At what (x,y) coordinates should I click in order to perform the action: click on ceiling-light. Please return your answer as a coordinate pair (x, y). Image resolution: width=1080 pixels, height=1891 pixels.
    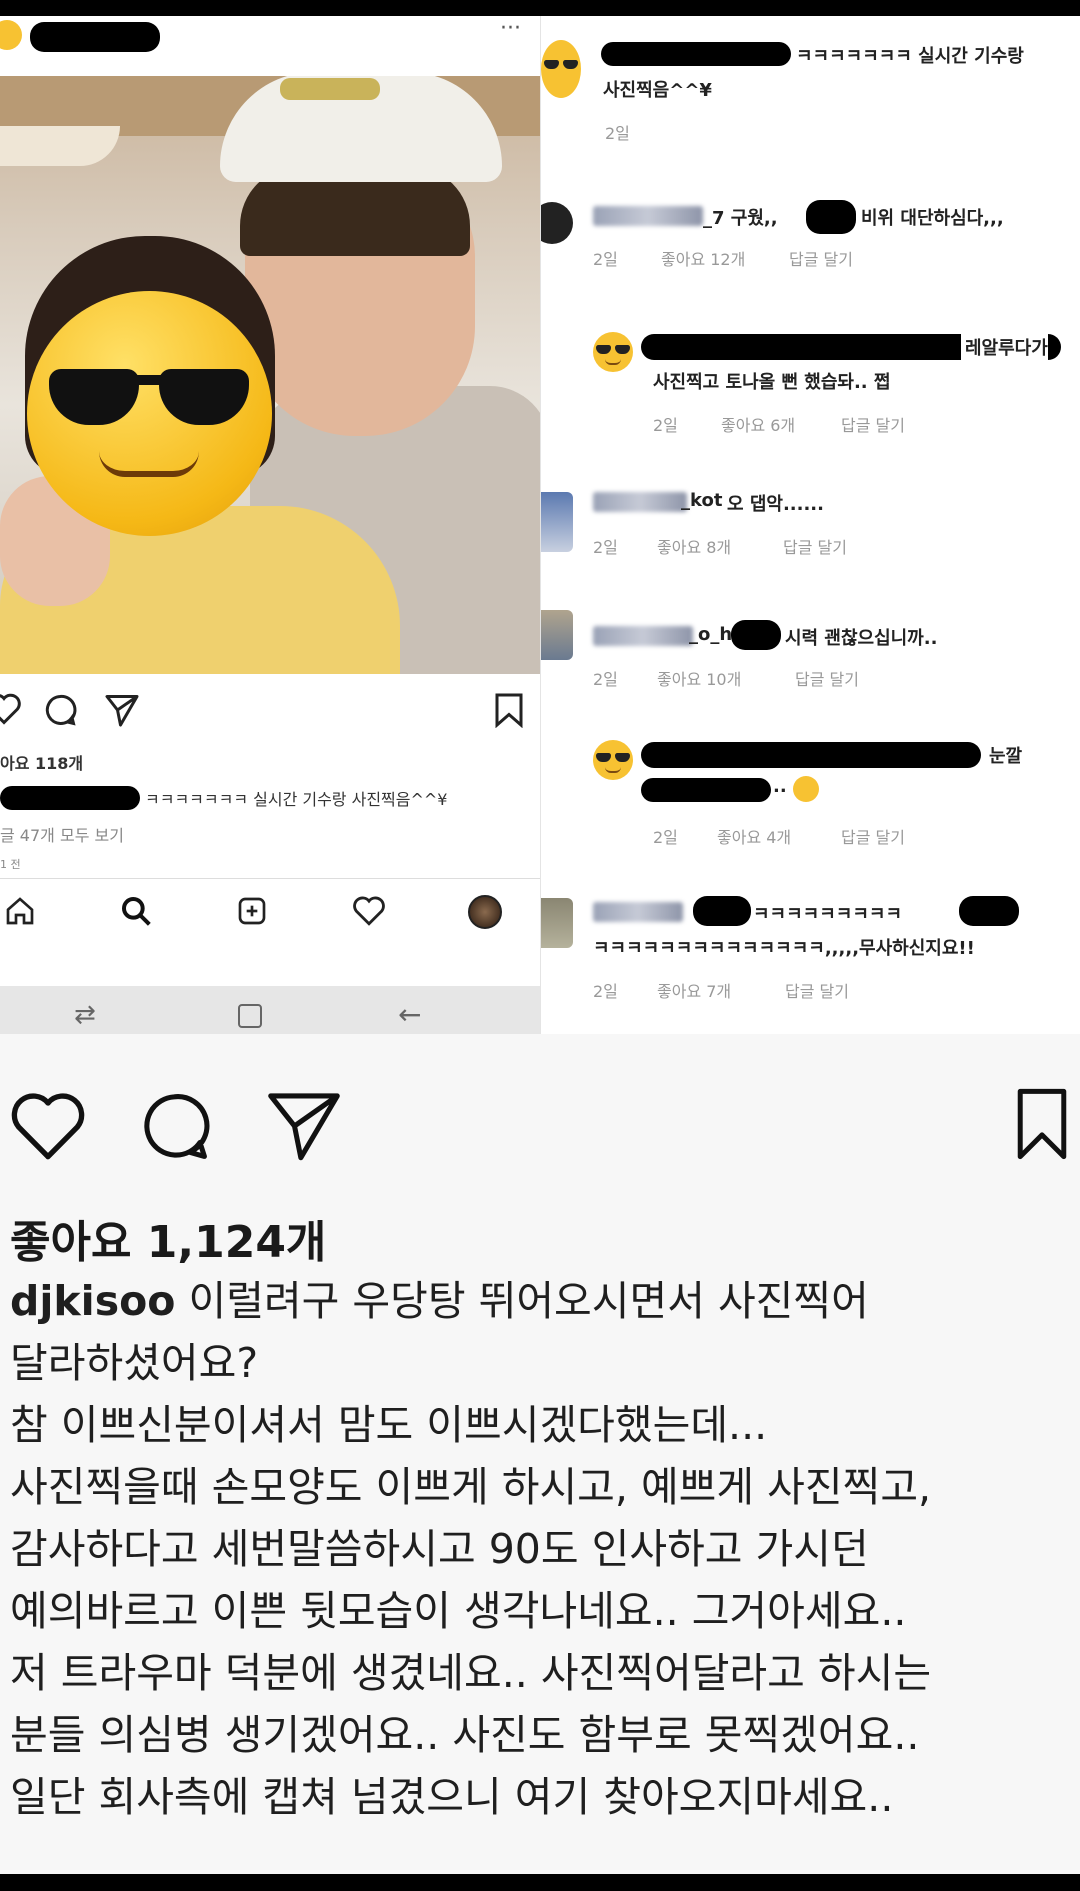
    Looking at the image, I should click on (60, 146).